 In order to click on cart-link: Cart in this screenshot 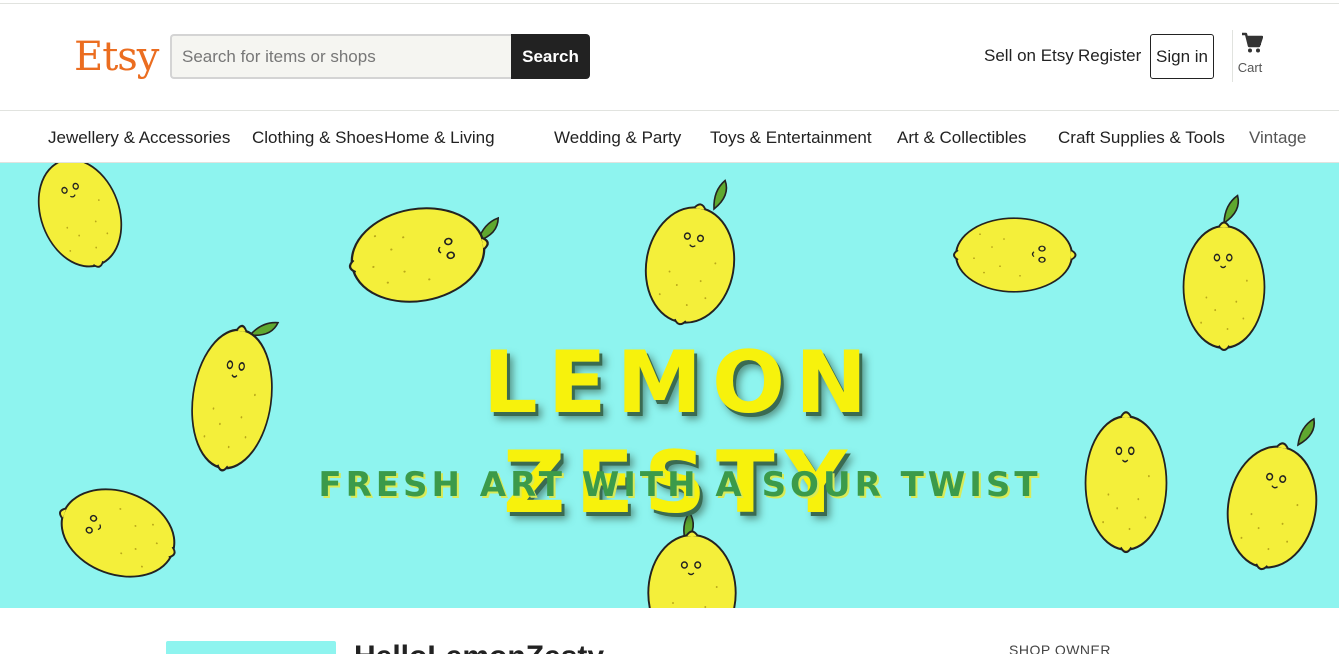, I will do `click(1253, 58)`.